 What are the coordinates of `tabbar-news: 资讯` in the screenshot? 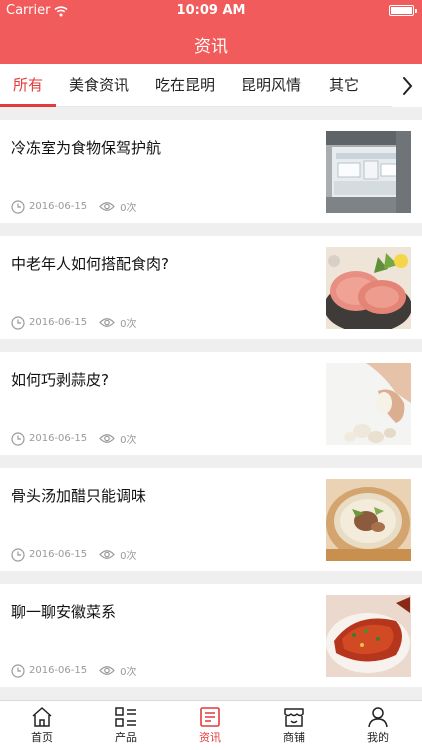 It's located at (210, 725).